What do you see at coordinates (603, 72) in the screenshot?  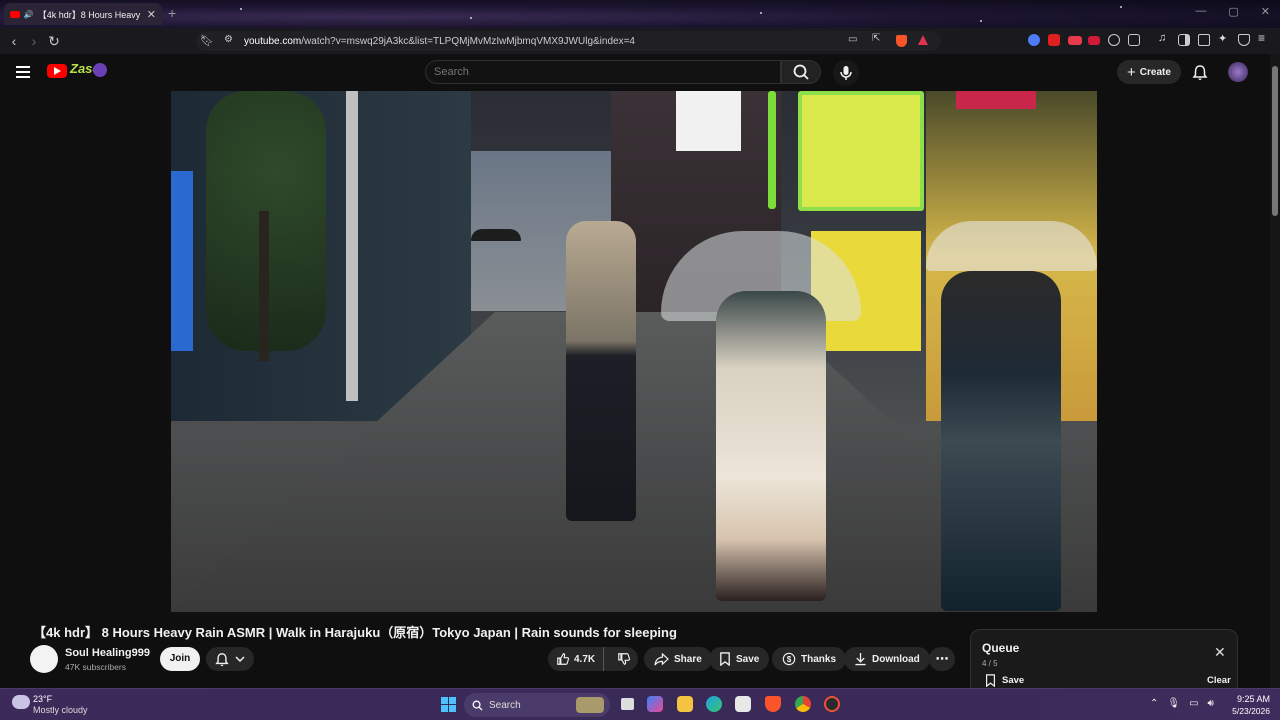 I see `search-input` at bounding box center [603, 72].